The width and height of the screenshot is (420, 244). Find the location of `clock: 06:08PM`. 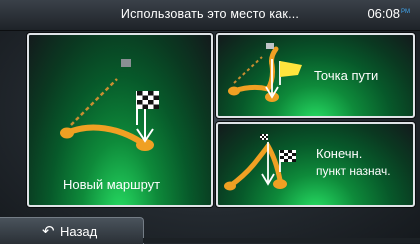

clock: 06:08PM is located at coordinates (388, 13).